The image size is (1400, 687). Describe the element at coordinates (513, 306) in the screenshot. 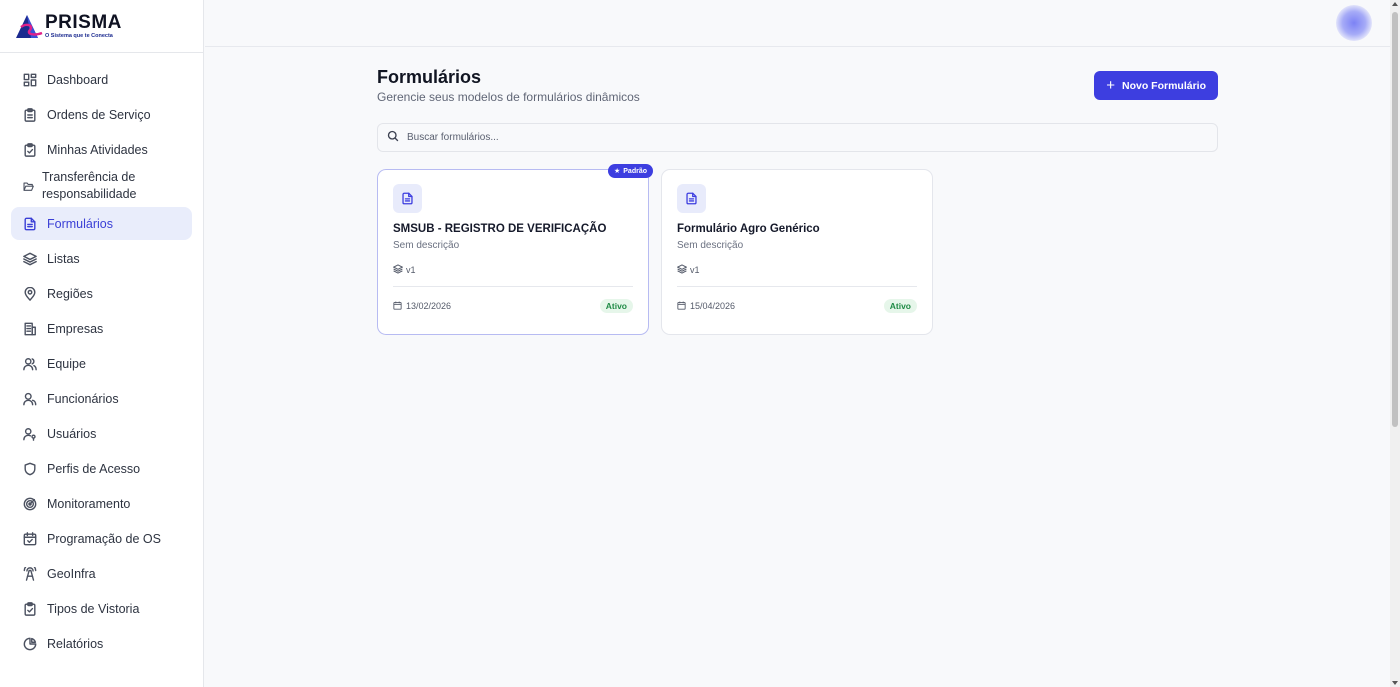

I see `card-footer: 13/02/2026 Ativo` at that location.